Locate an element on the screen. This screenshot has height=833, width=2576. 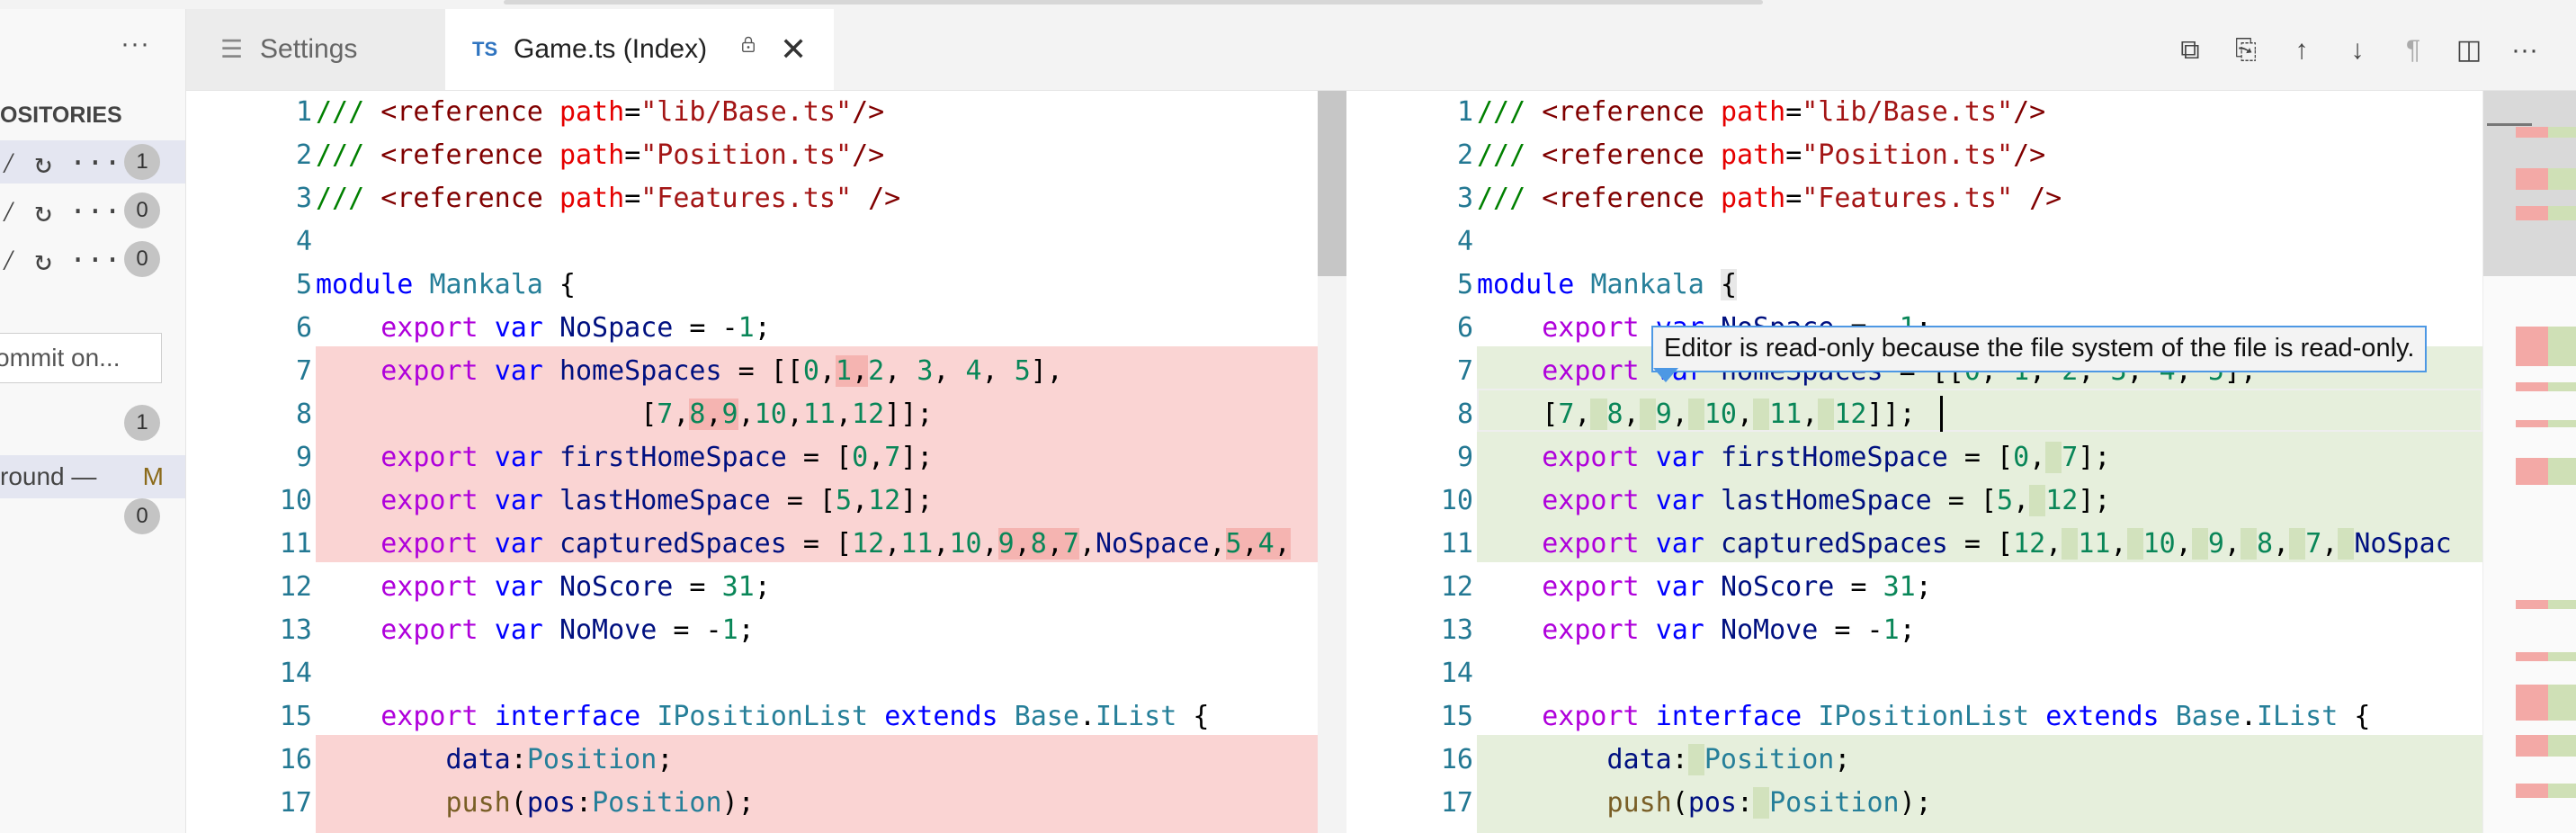
repo-row: ⁄ ↻ ··· 1 is located at coordinates (92, 162).